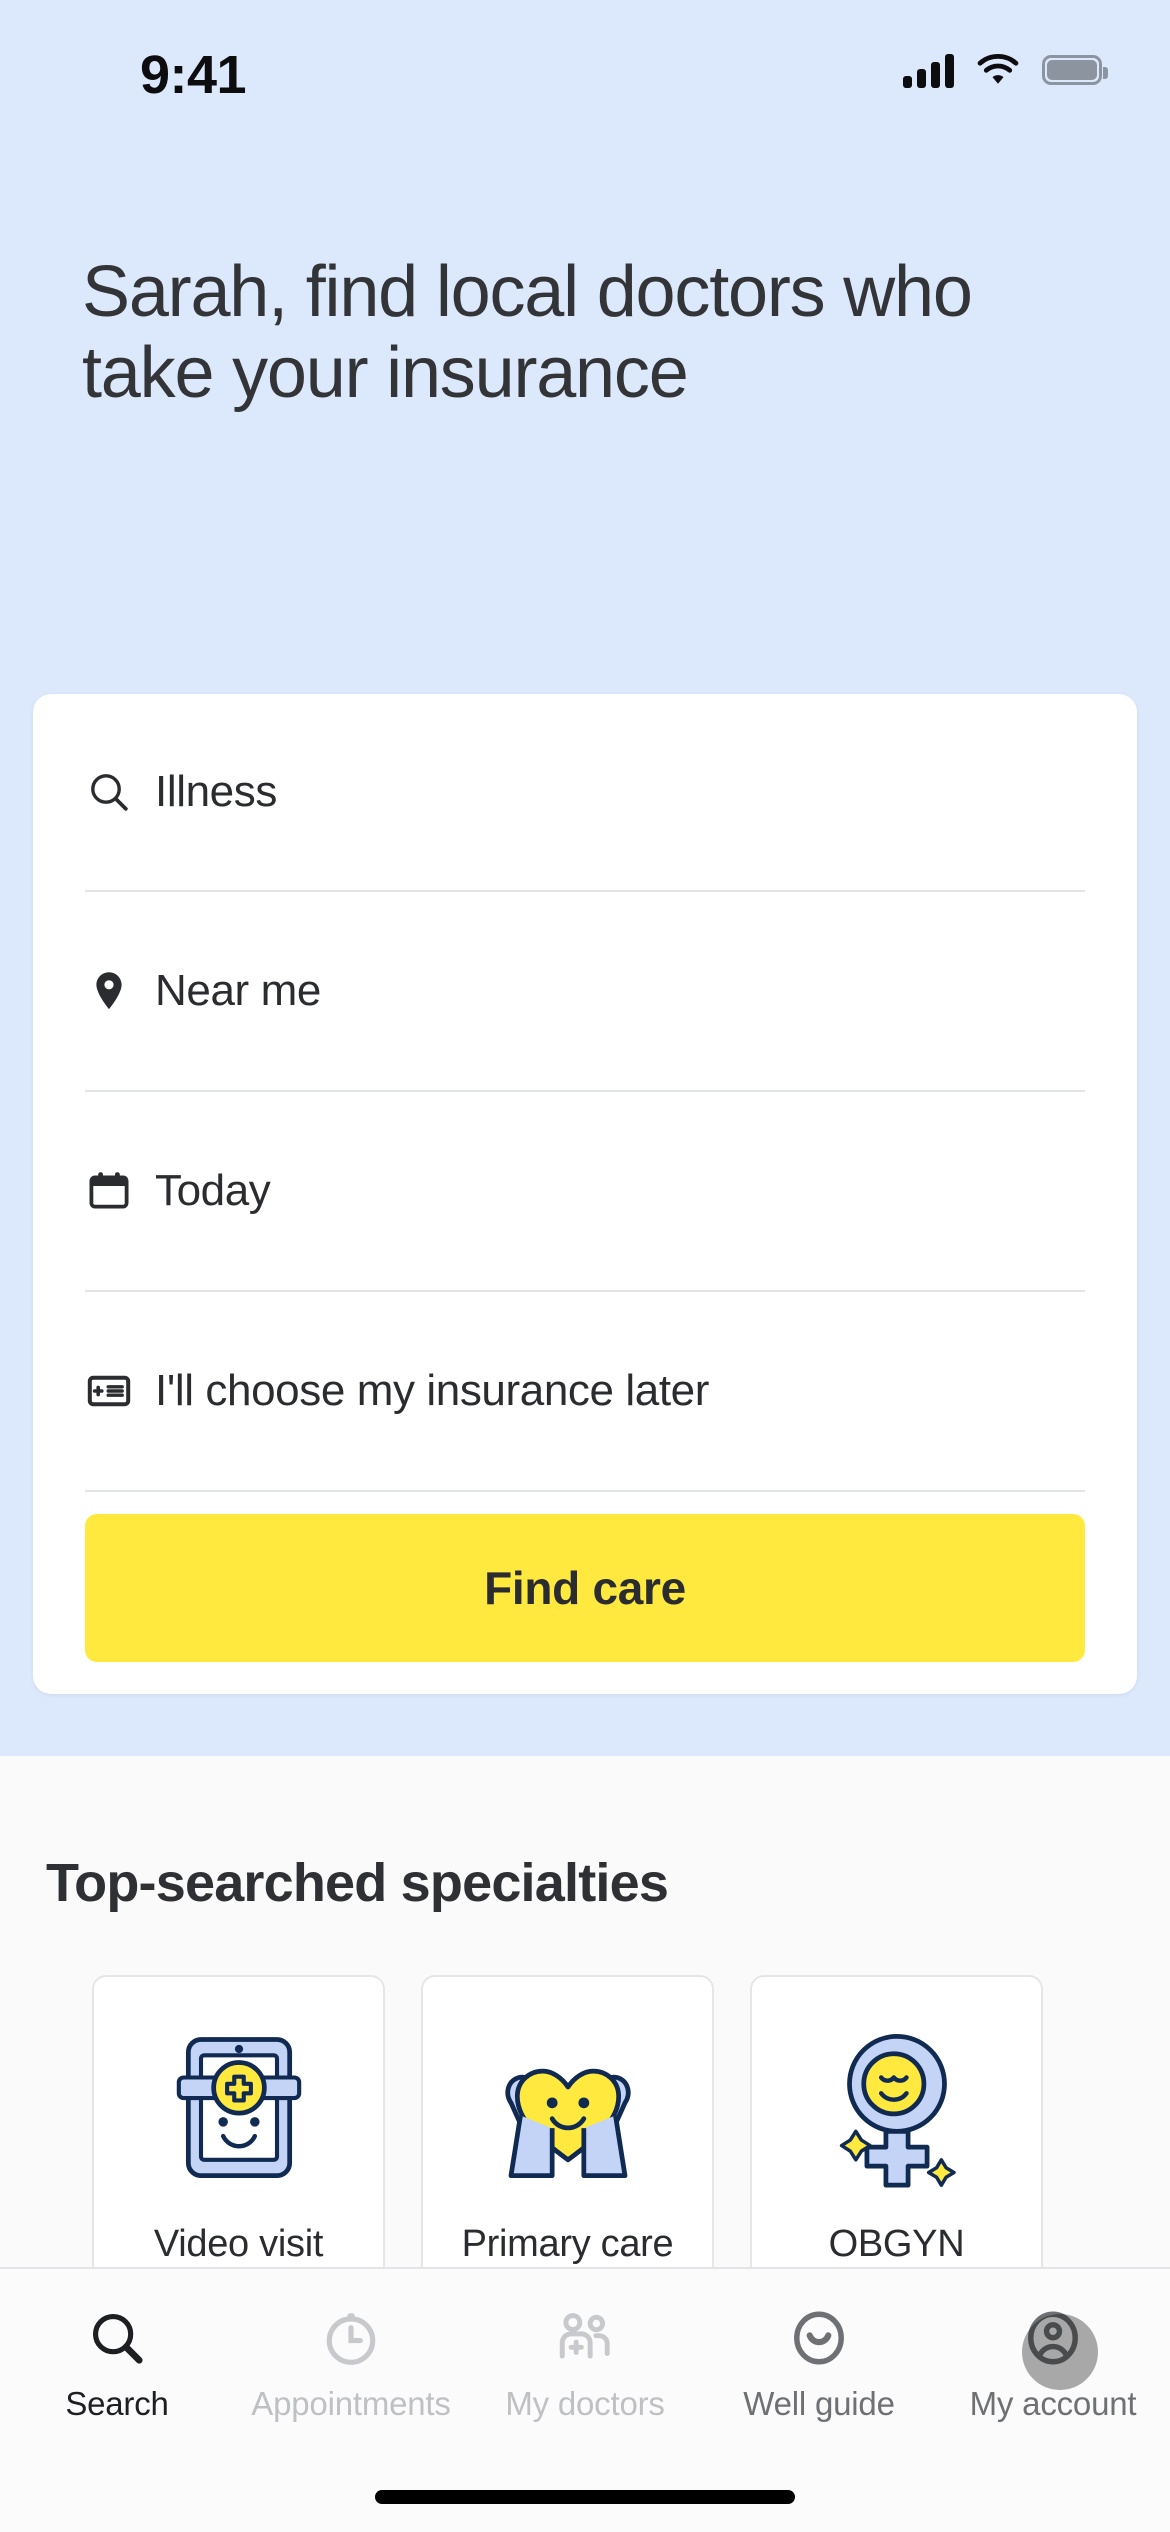  I want to click on search-field-insurance: I'll choose my insurance later, so click(585, 1392).